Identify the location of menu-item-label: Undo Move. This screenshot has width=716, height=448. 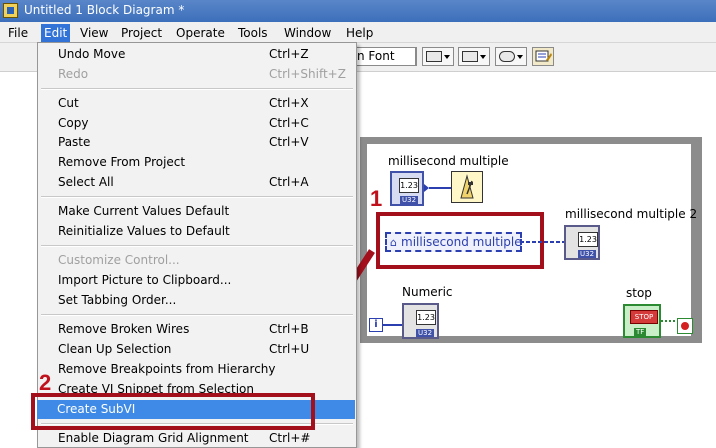
(92, 54).